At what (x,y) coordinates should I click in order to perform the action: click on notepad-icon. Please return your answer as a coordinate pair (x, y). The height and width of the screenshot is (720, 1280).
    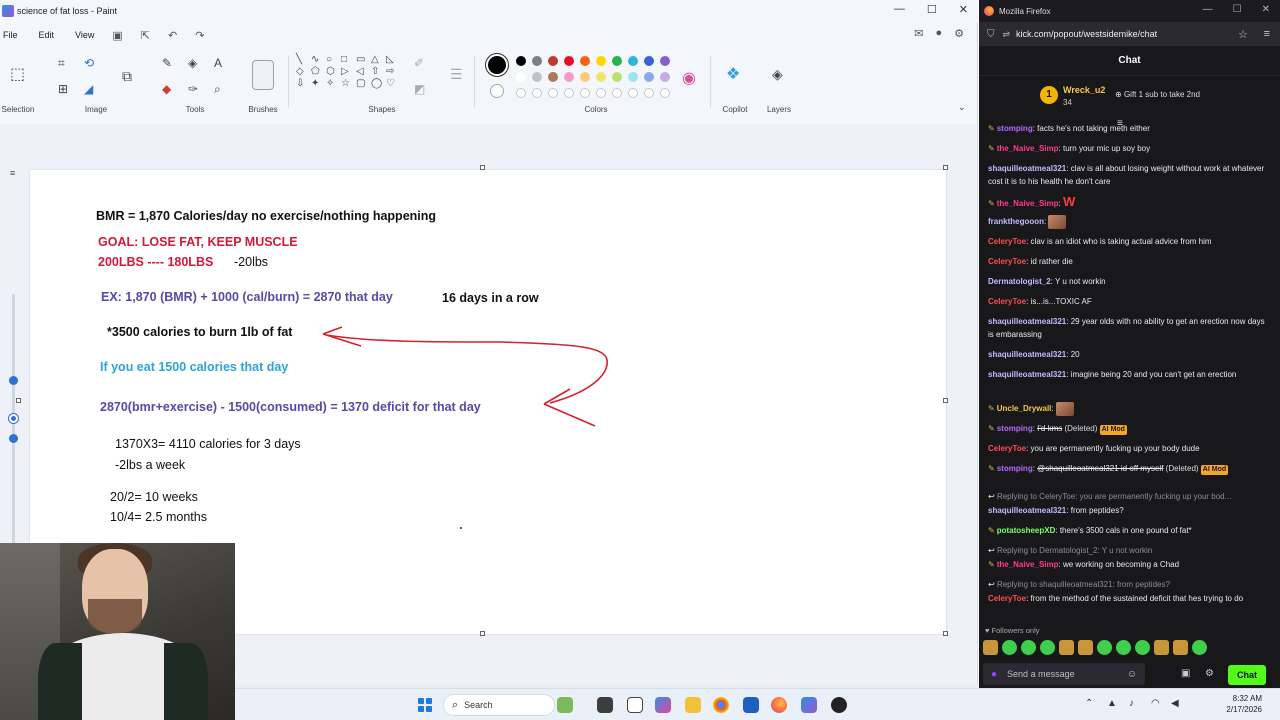
    Looking at the image, I should click on (635, 705).